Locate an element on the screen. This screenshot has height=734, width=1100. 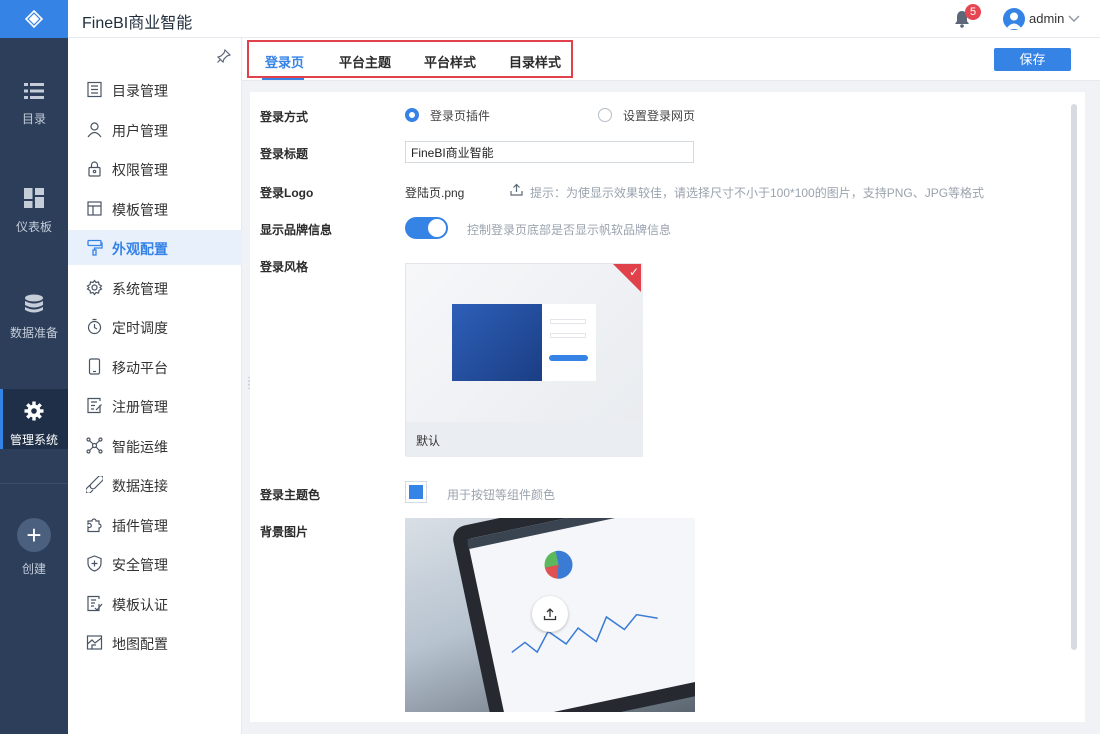
plus-icon: + is located at coordinates (34, 535).